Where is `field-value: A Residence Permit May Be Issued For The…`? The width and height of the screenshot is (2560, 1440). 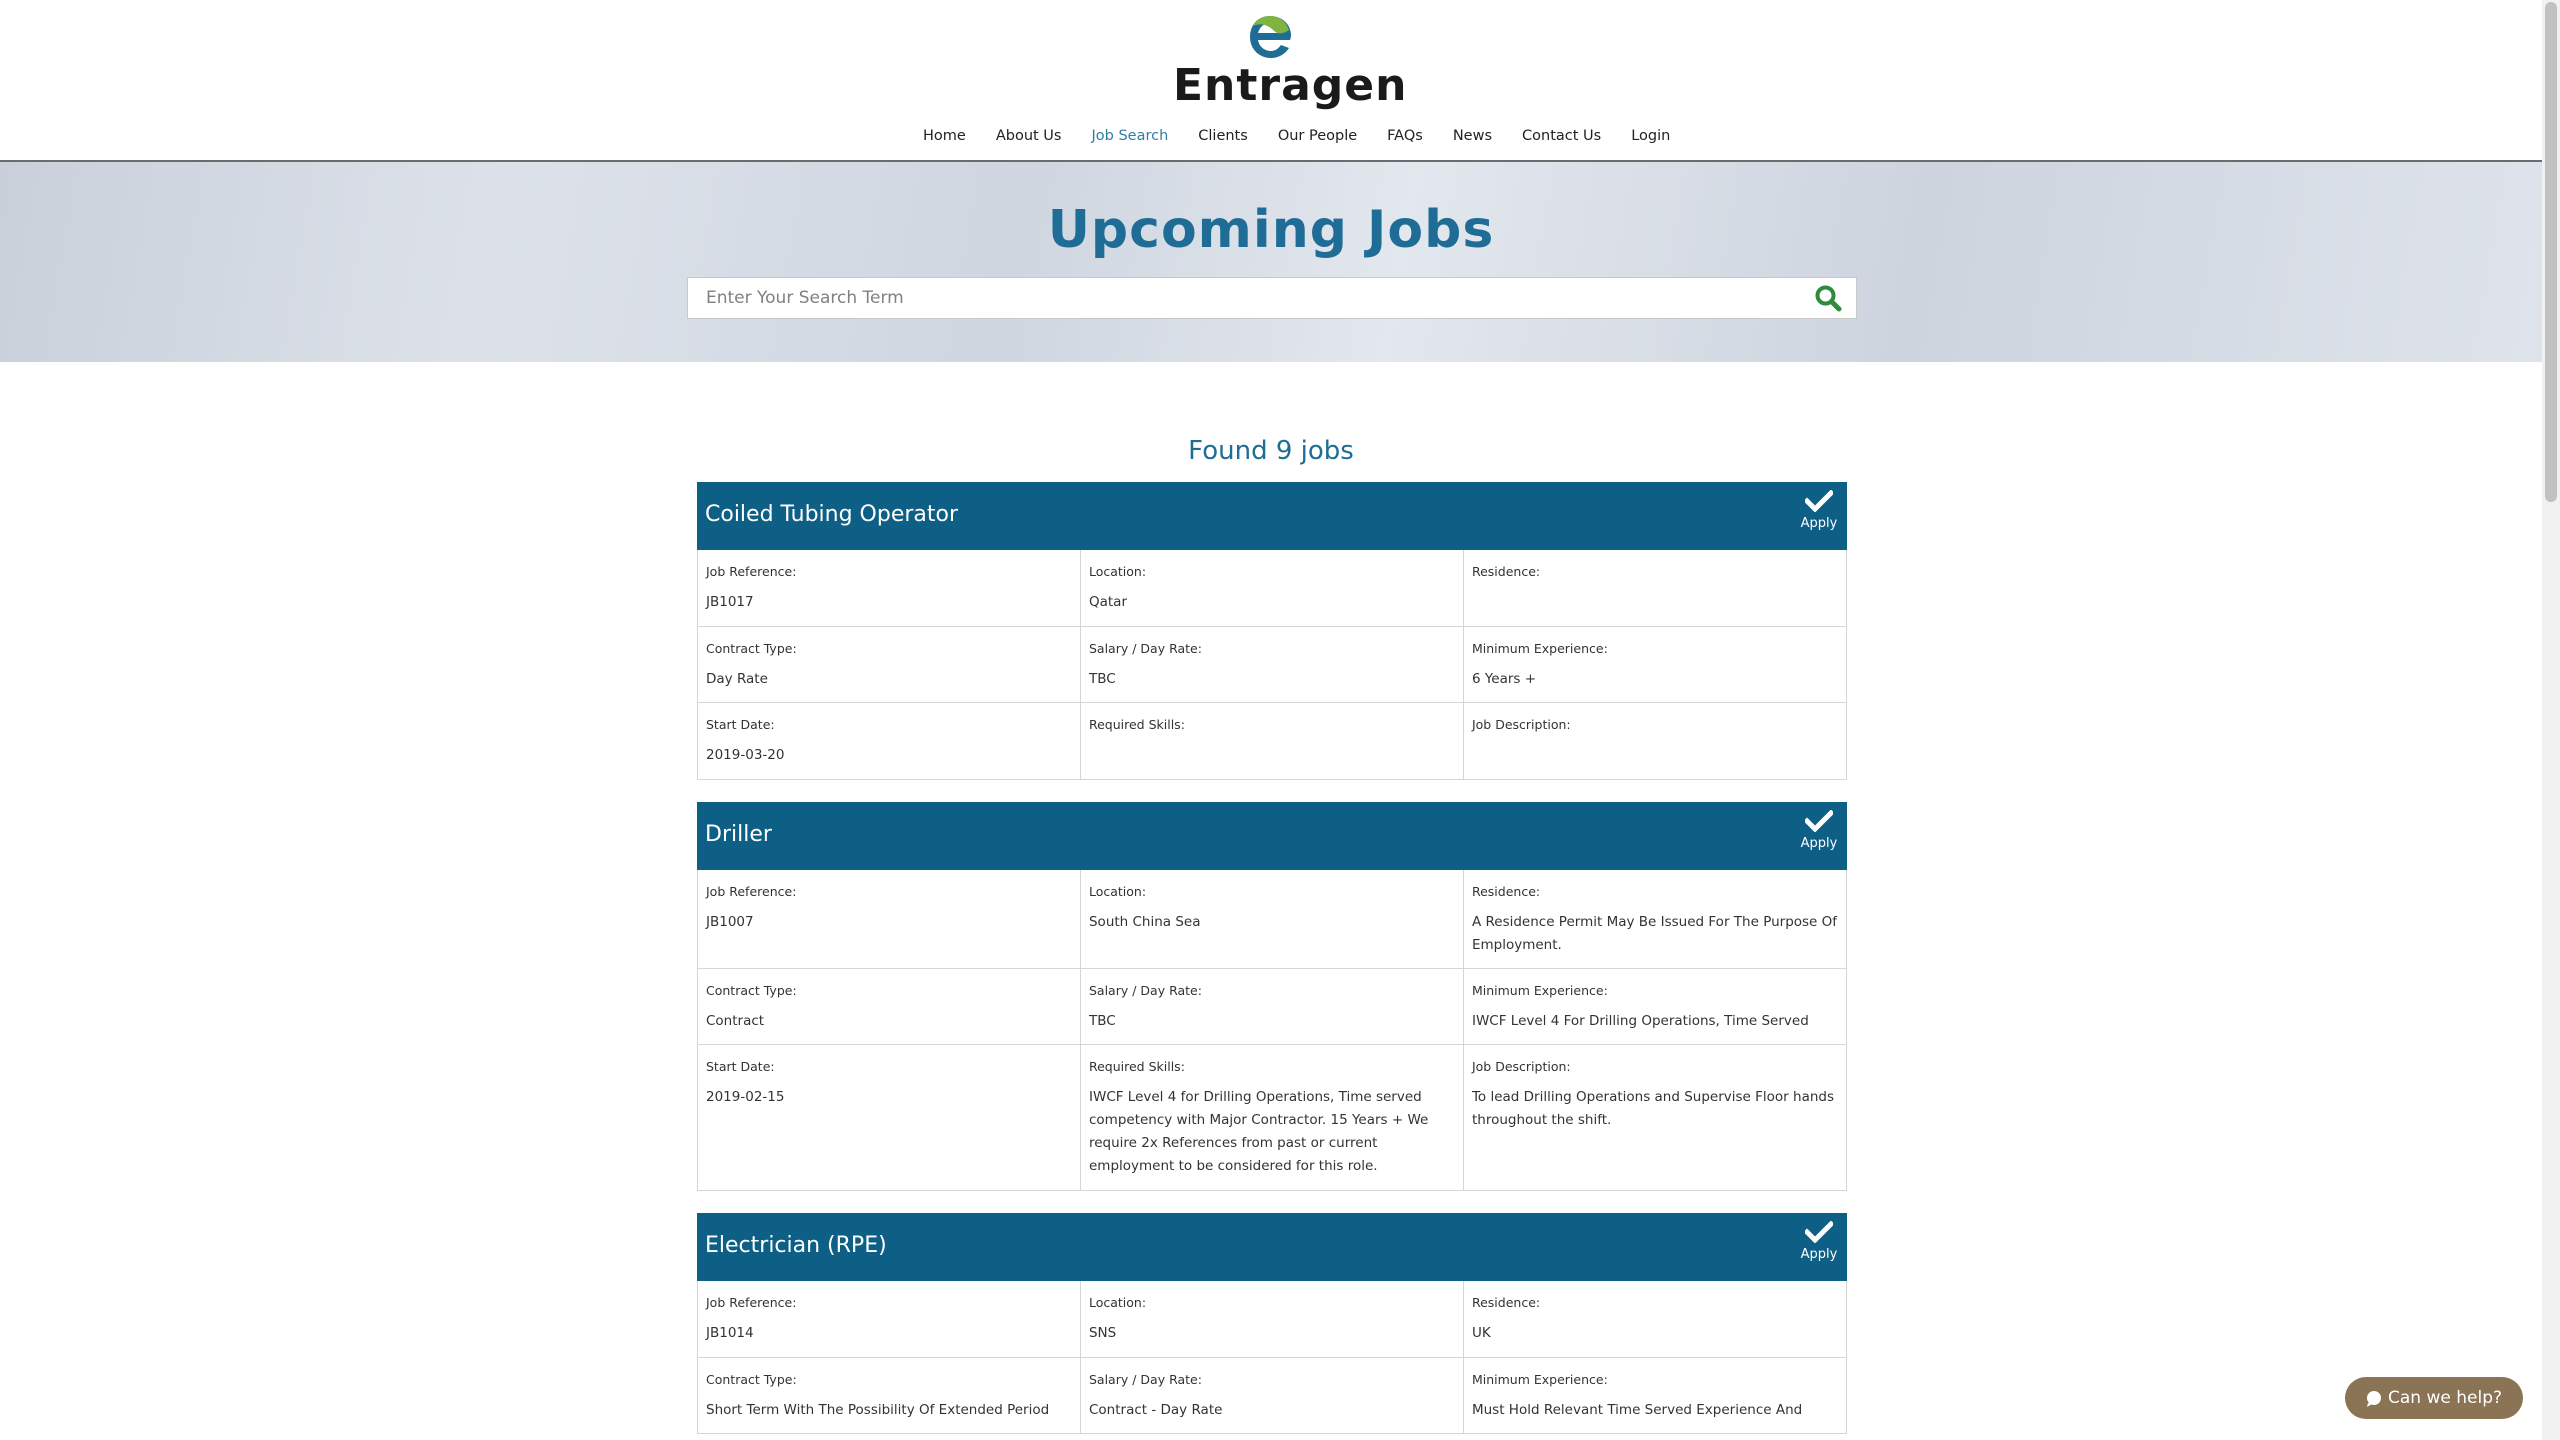 field-value: A Residence Permit May Be Issued For The… is located at coordinates (1654, 933).